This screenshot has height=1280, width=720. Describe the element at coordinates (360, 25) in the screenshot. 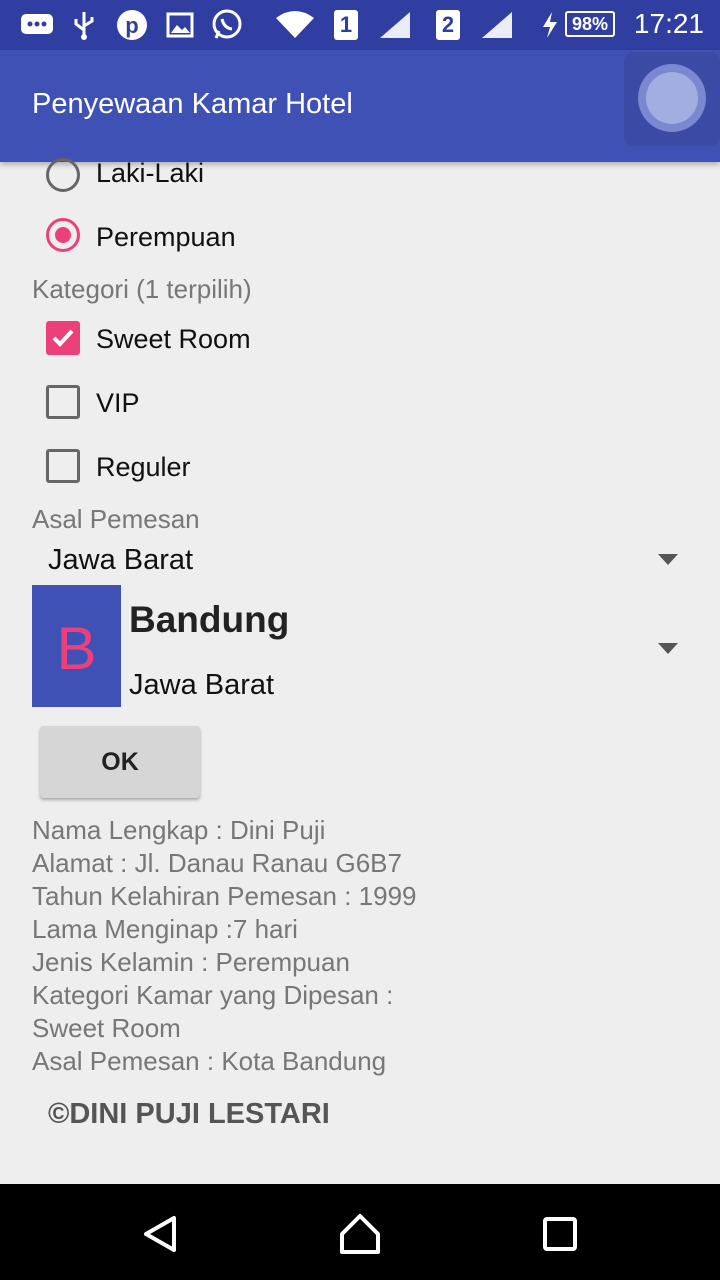

I see `status-bar: p 1 2 98% 17:21` at that location.